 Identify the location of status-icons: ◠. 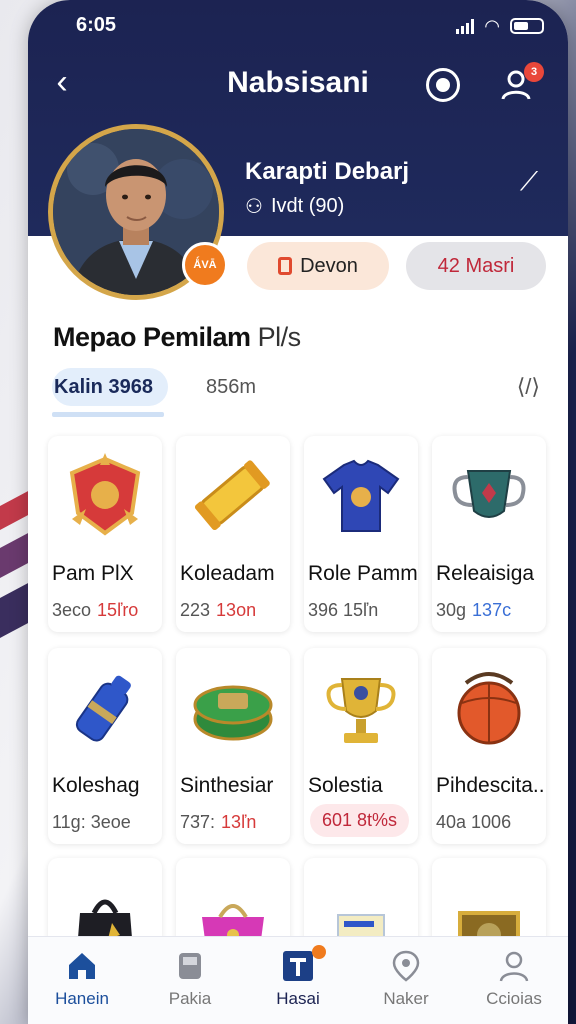
(500, 26).